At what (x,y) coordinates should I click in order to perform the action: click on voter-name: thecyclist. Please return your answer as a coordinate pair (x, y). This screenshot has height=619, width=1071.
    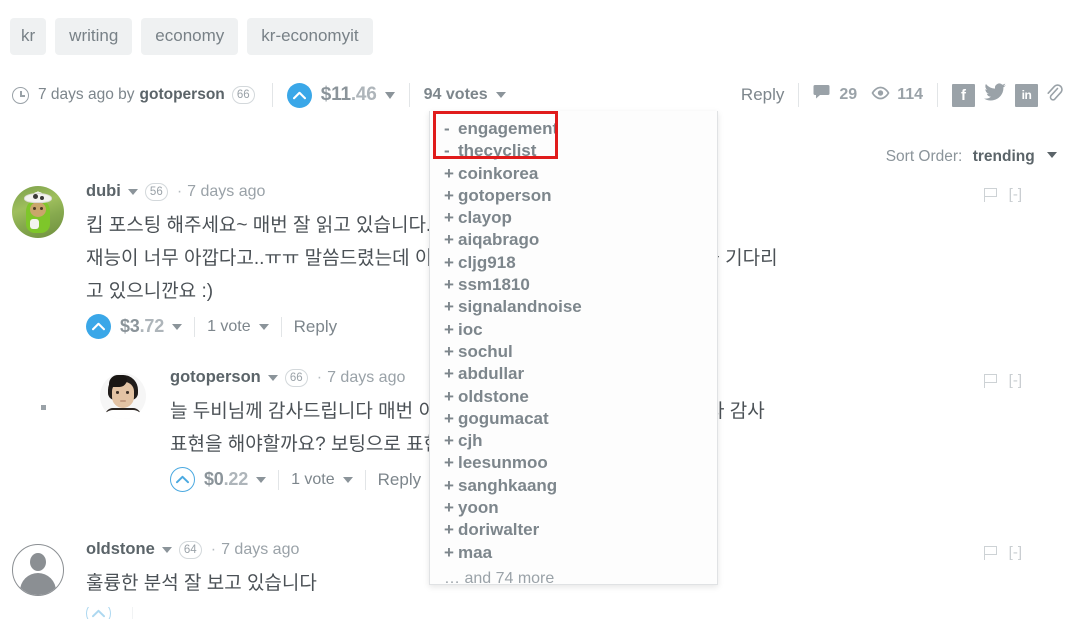
    Looking at the image, I should click on (497, 150).